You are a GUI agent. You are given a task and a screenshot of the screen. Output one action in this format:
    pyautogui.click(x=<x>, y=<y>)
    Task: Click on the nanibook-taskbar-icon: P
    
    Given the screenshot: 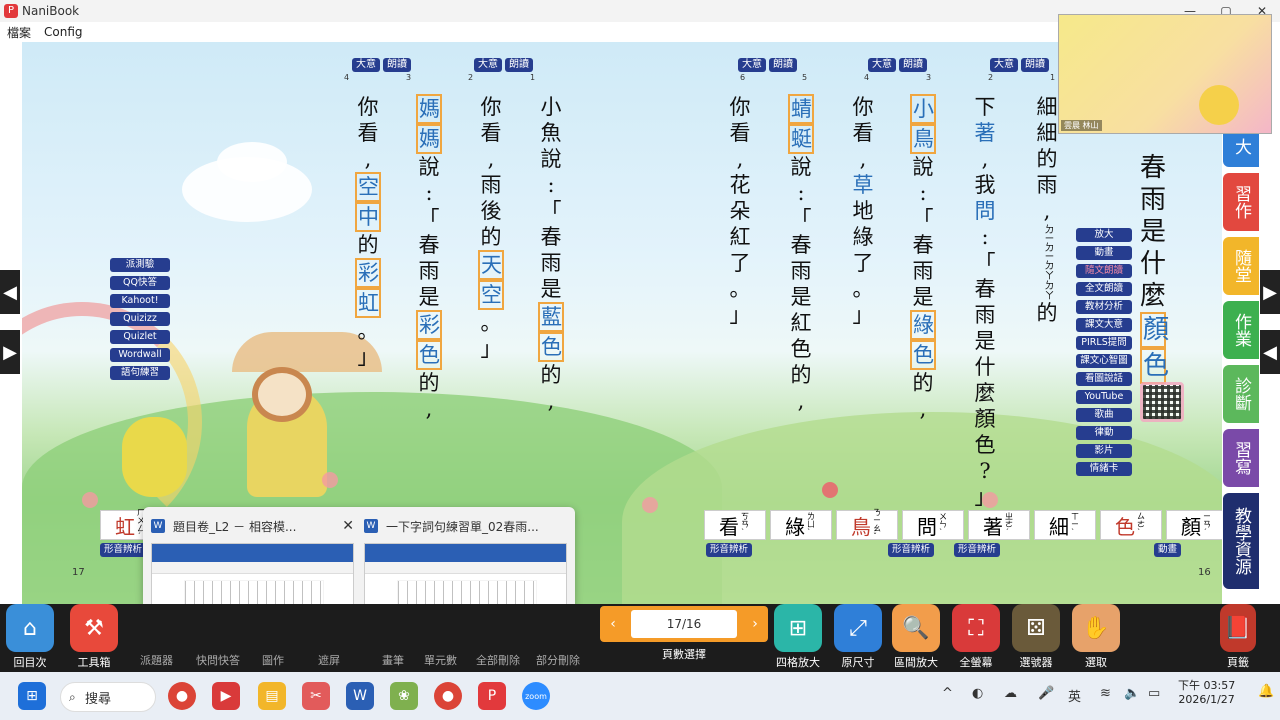 What is the action you would take?
    pyautogui.click(x=492, y=696)
    